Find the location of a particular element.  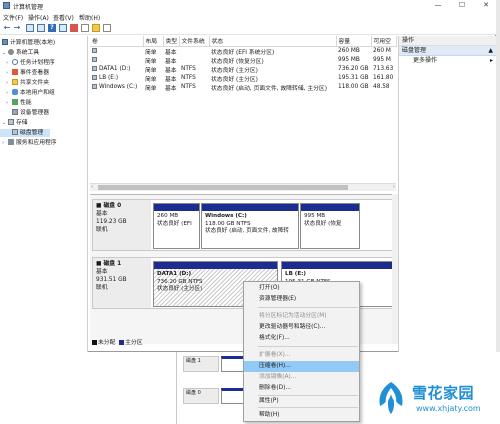

legend: 未分配 主分区 is located at coordinates (117, 341).